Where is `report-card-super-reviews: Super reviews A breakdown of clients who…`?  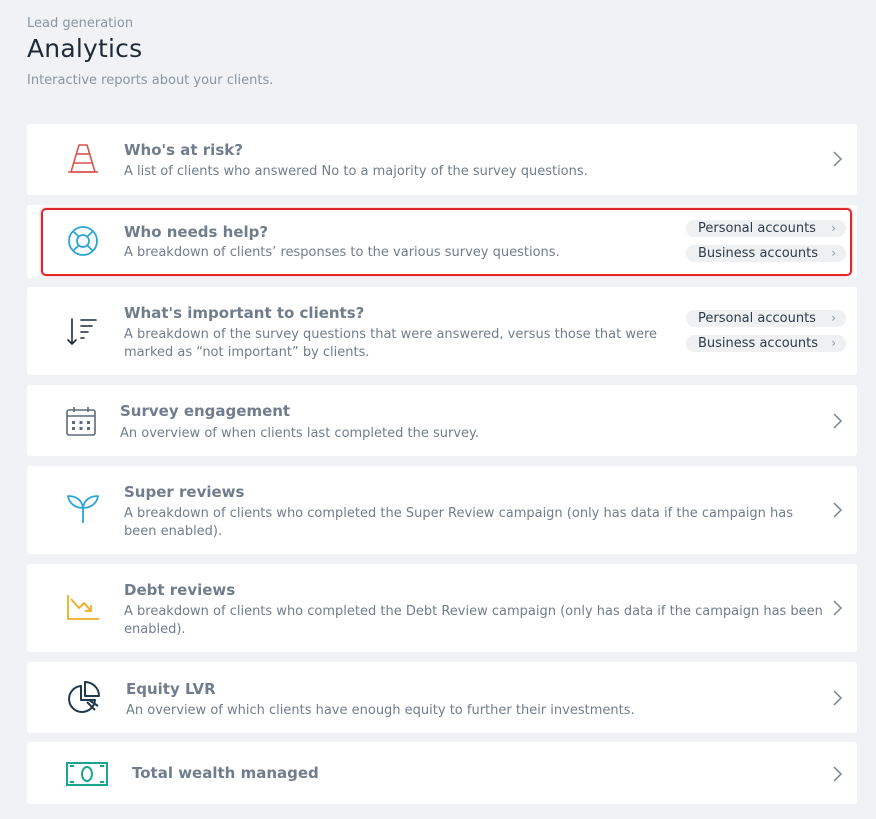 report-card-super-reviews: Super reviews A breakdown of clients who… is located at coordinates (442, 510).